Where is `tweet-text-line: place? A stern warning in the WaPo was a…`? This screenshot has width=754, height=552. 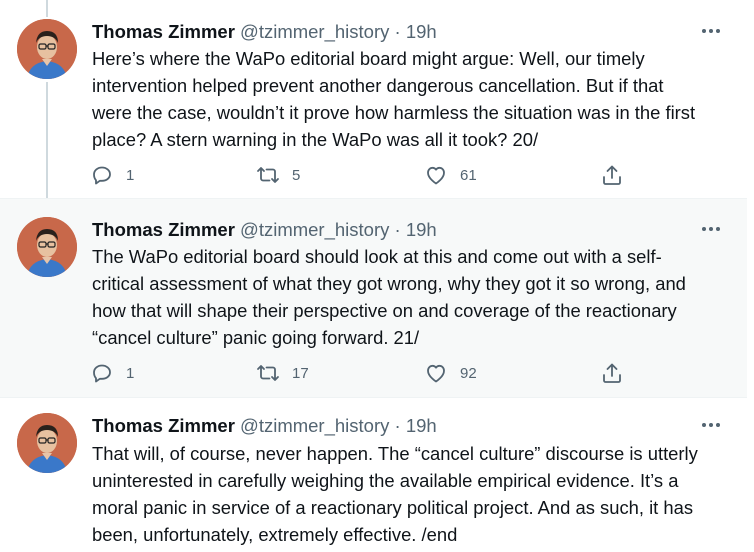 tweet-text-line: place? A stern warning in the WaPo was a… is located at coordinates (315, 139).